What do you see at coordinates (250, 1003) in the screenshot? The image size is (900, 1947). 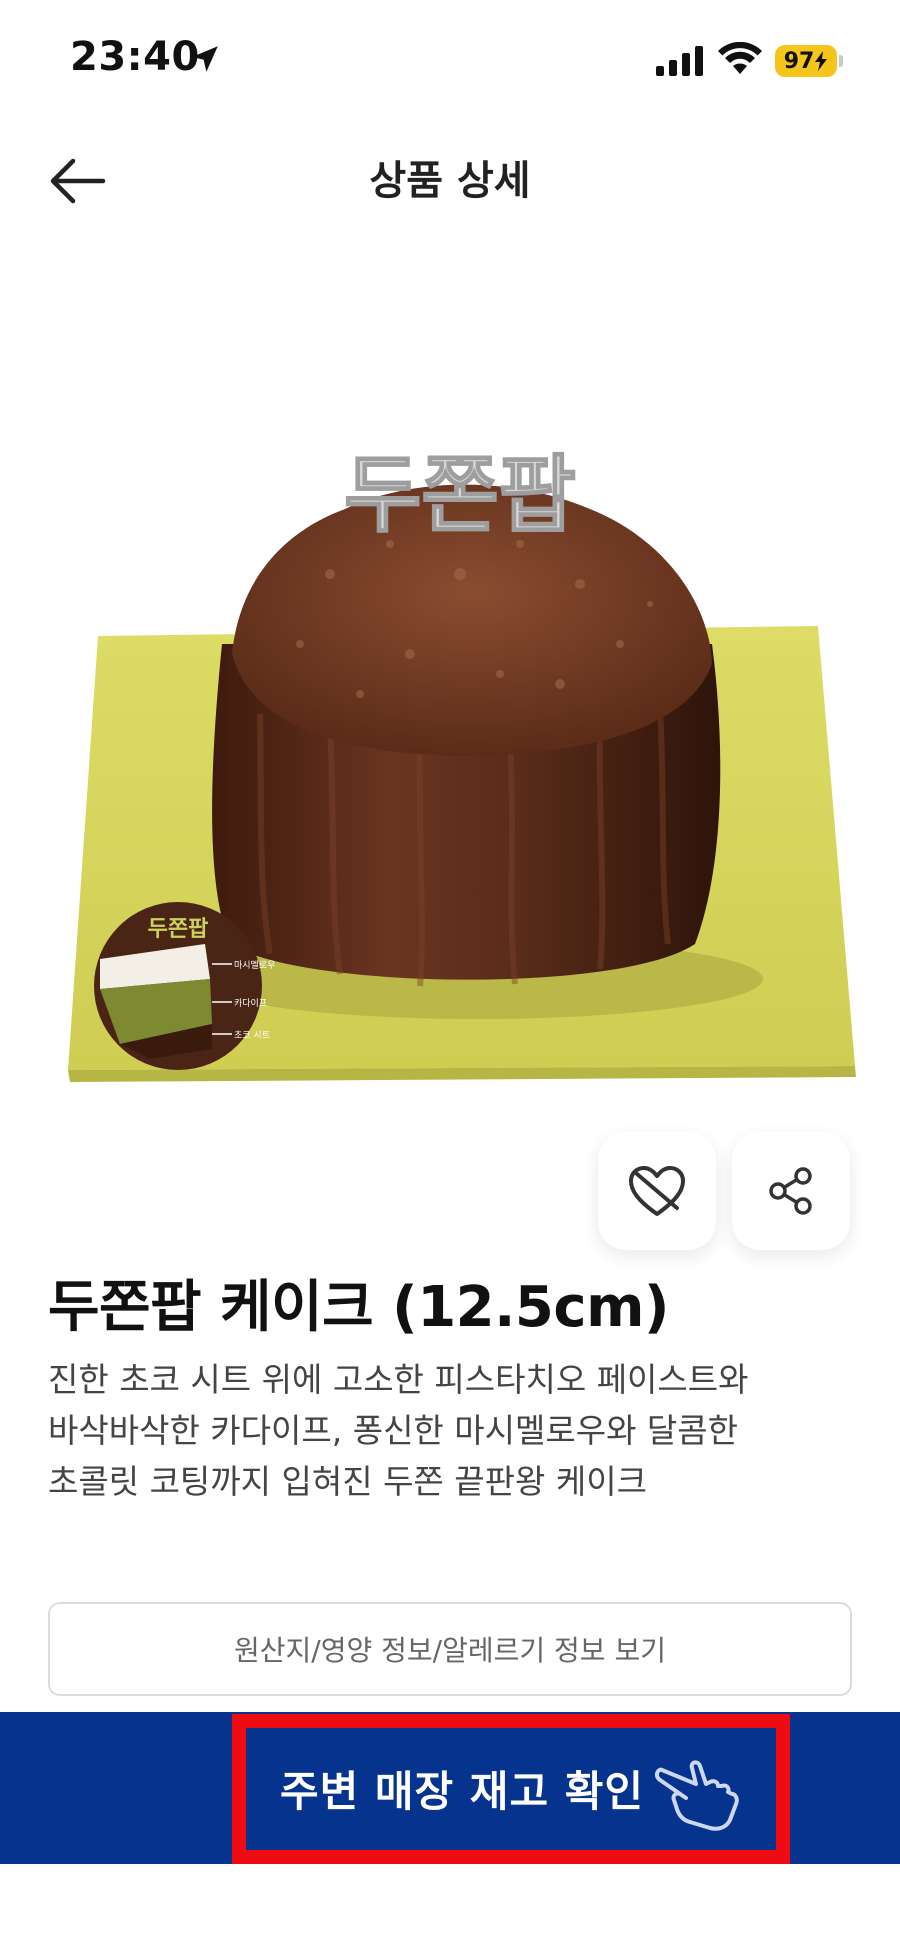 I see `inset-label-2: 카다이프` at bounding box center [250, 1003].